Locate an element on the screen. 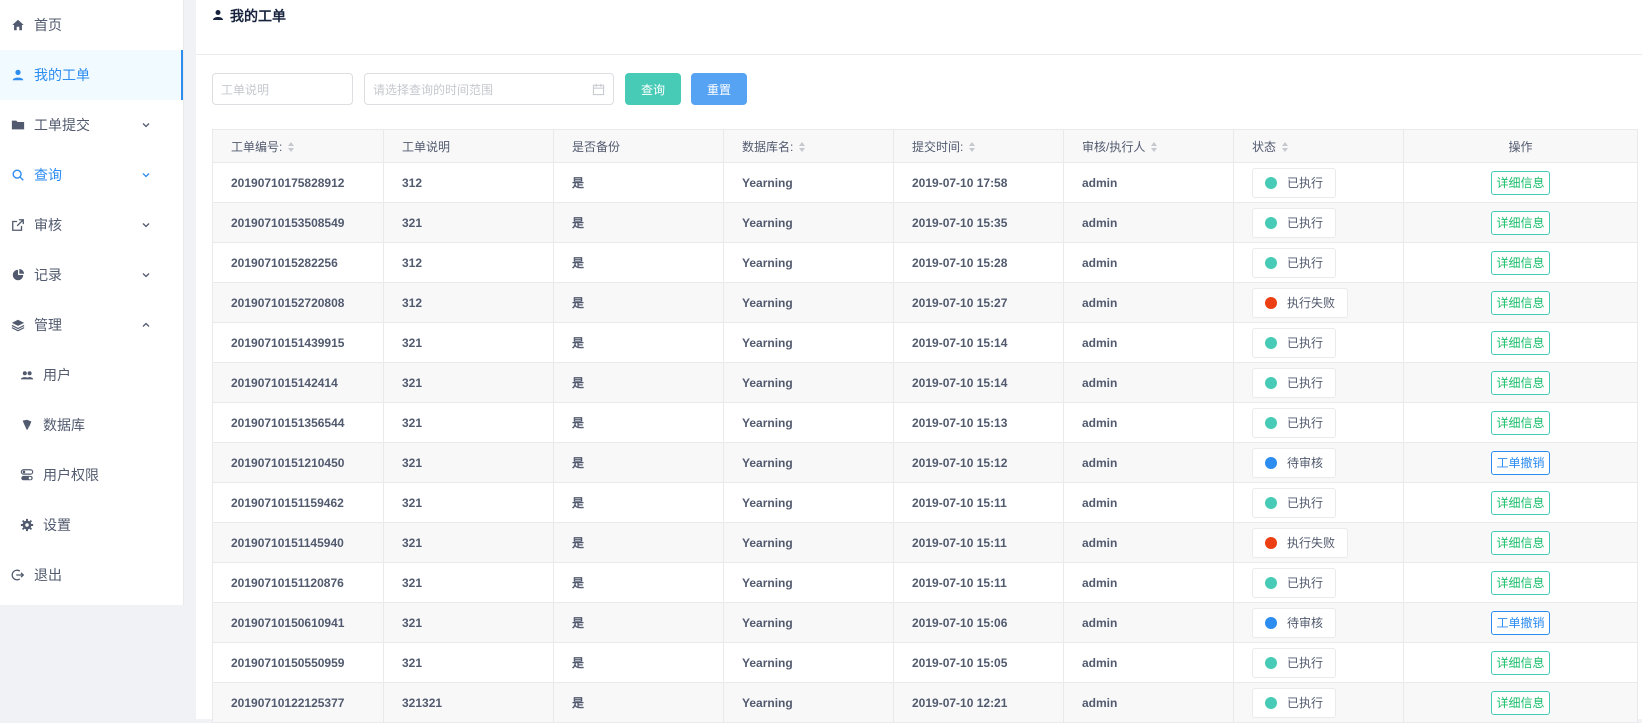  table-header-row: 工单编号: 工单说明 是否备份 数据库名: 提交时间: 审核/执行人 状态 操作 is located at coordinates (925, 146).